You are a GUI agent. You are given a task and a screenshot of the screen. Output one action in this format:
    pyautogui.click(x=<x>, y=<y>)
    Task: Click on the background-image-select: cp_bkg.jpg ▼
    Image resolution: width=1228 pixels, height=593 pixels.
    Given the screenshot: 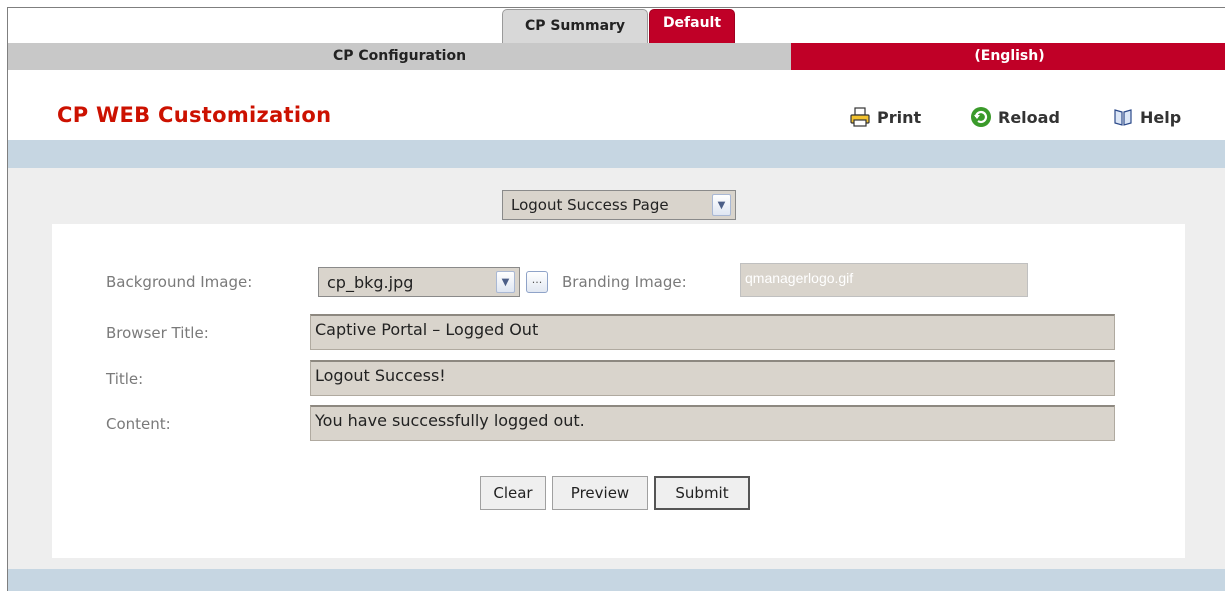 What is the action you would take?
    pyautogui.click(x=419, y=282)
    